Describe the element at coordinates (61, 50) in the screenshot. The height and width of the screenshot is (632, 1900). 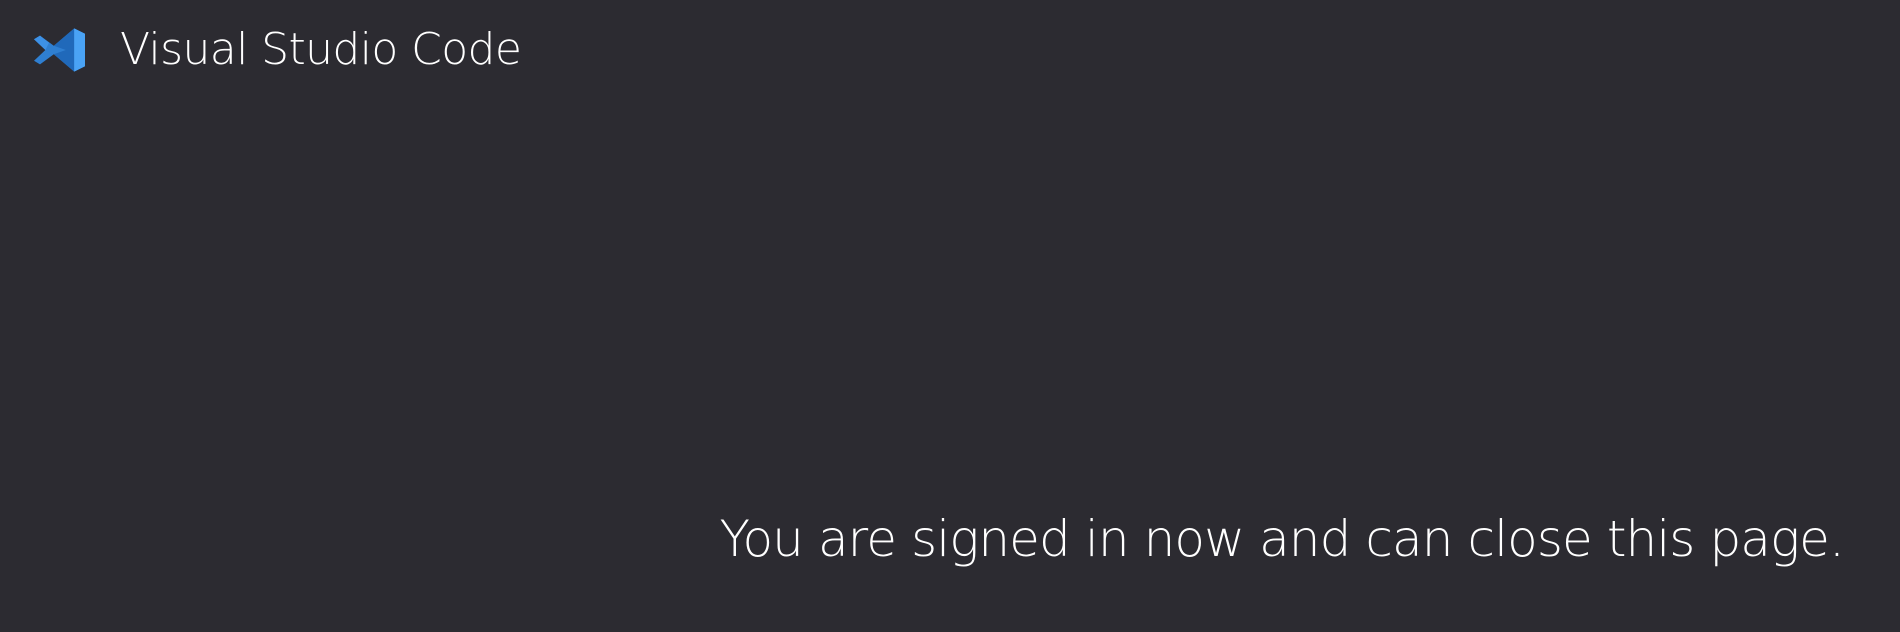
I see `visual-studio-code-logo-icon` at that location.